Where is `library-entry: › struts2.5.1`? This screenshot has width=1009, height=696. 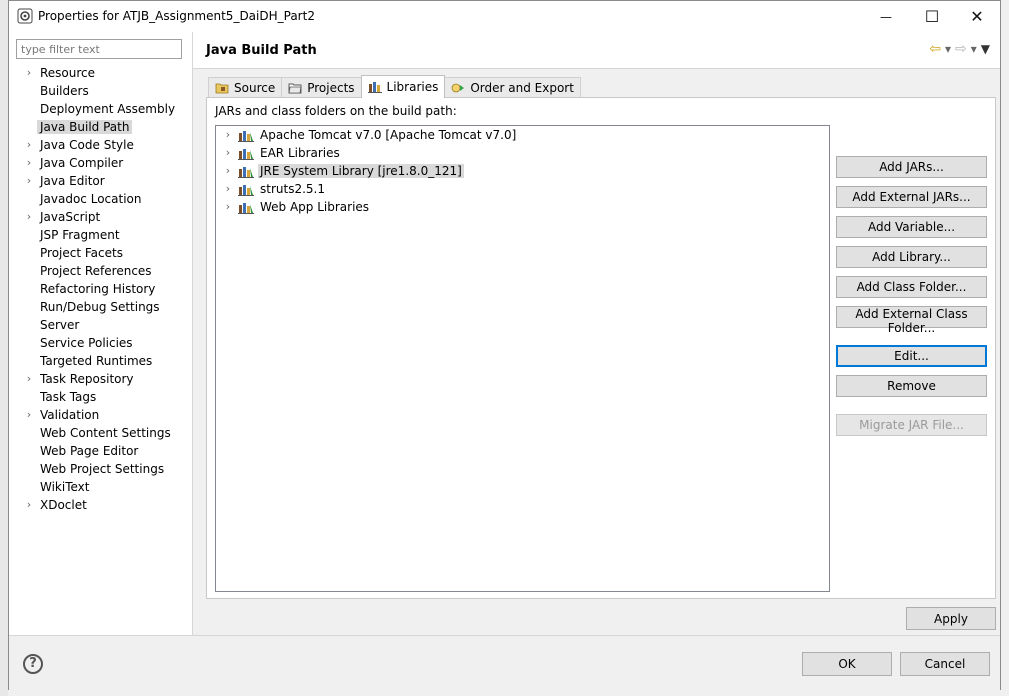
library-entry: › struts2.5.1 is located at coordinates (522, 189).